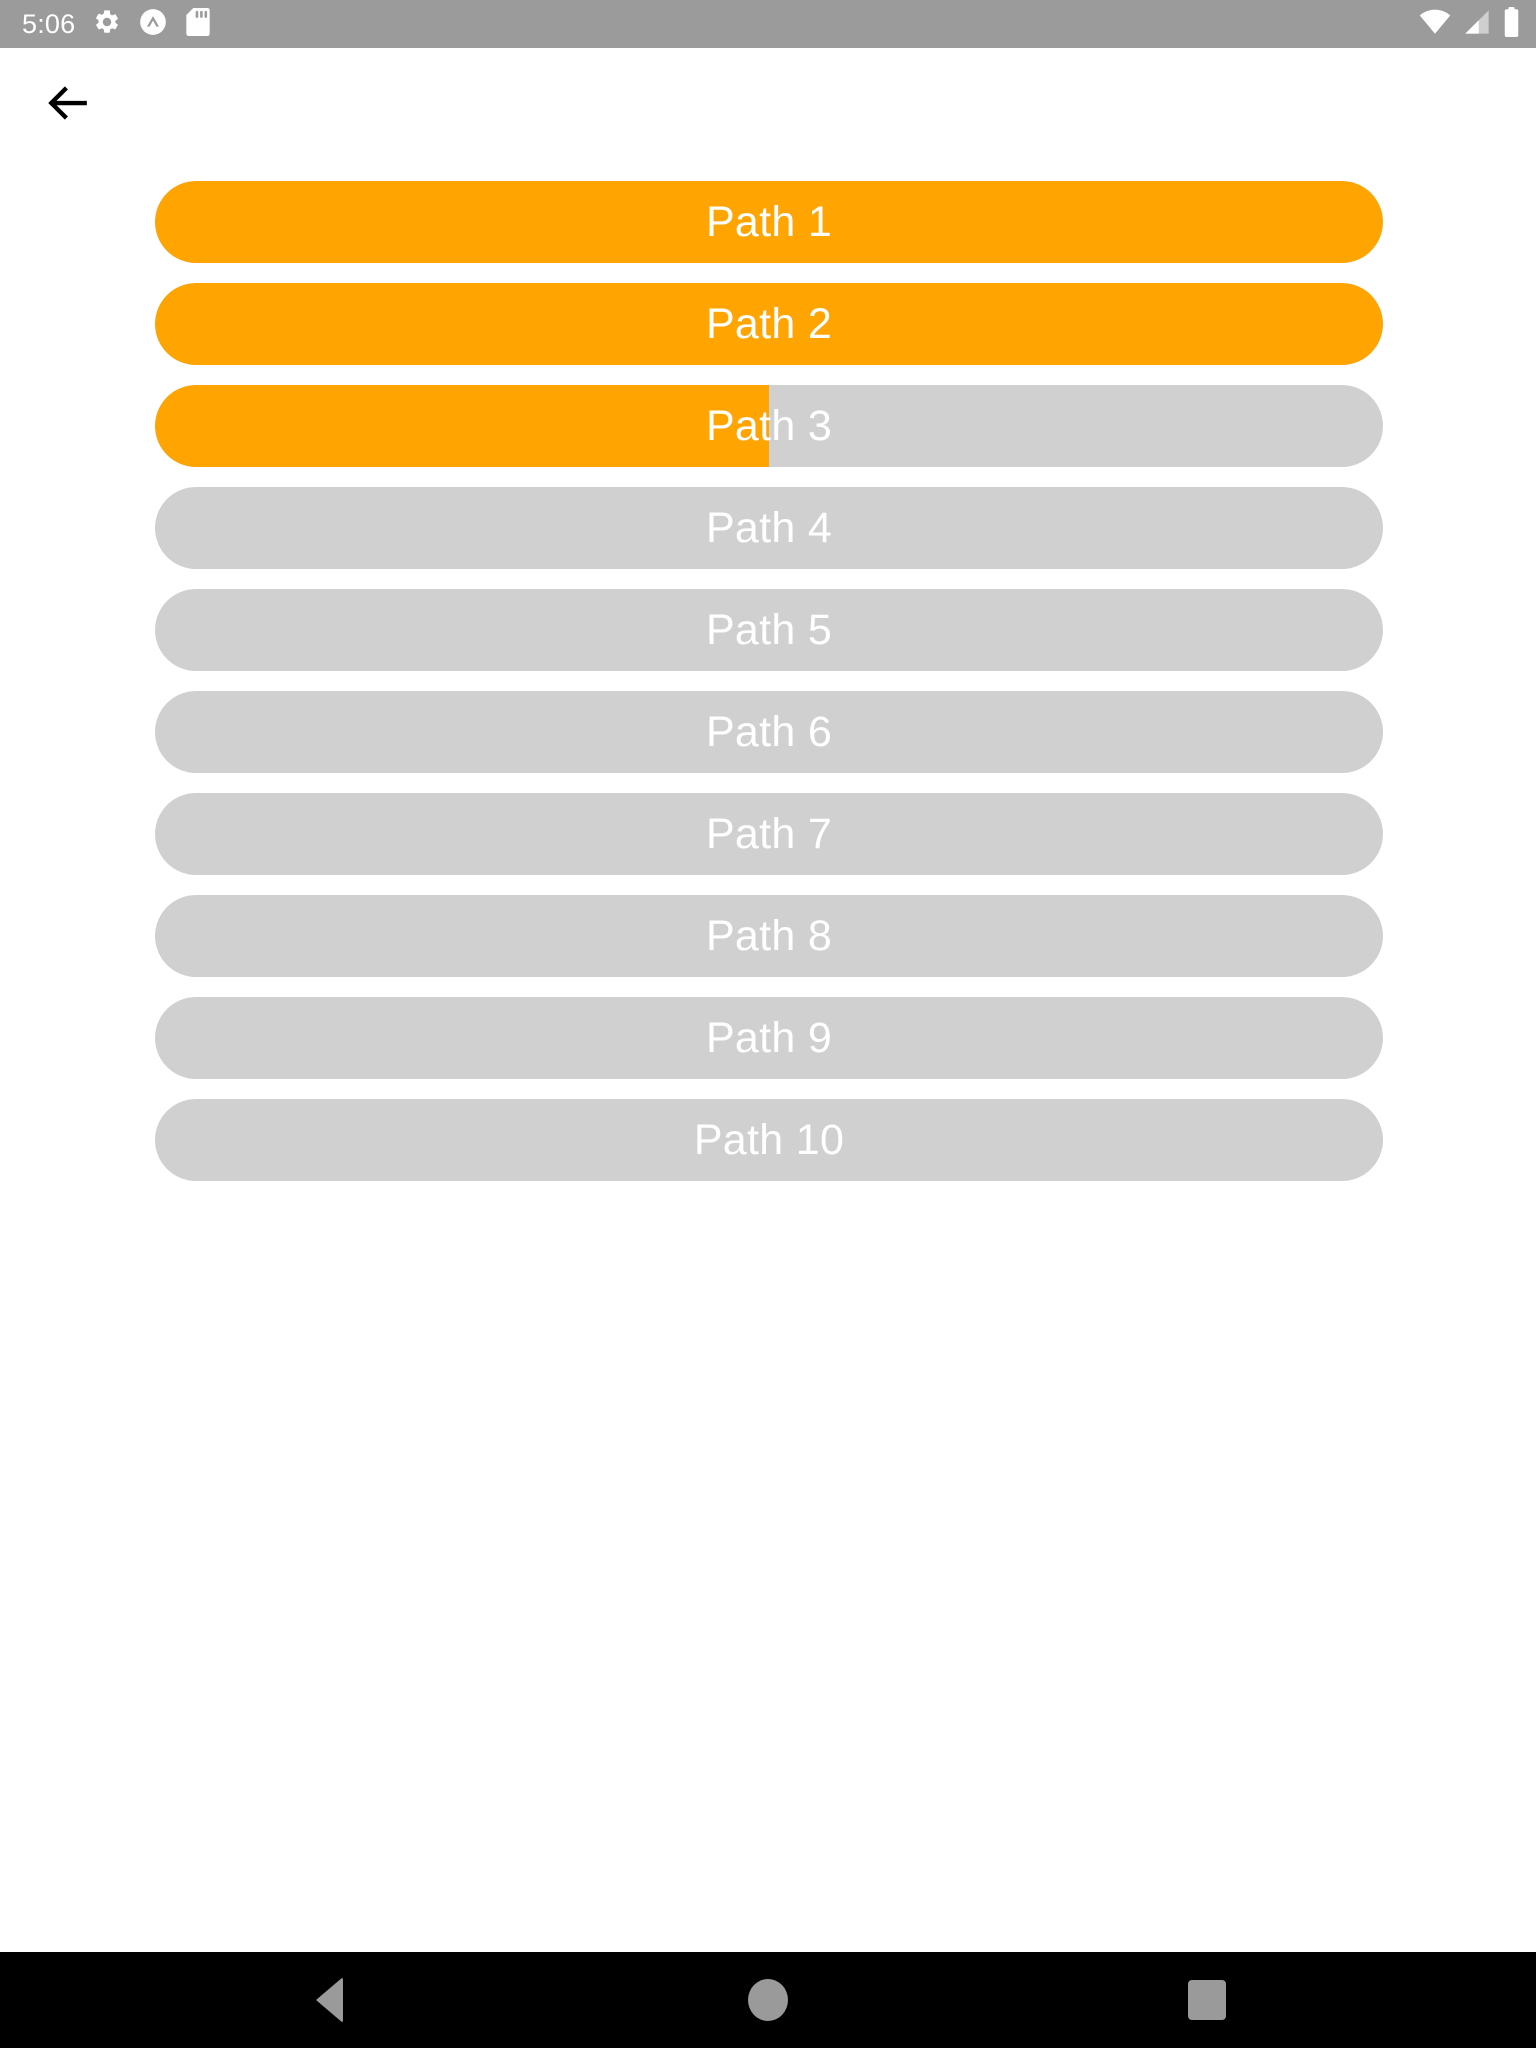  I want to click on path-progress-bar: Path 4, so click(769, 528).